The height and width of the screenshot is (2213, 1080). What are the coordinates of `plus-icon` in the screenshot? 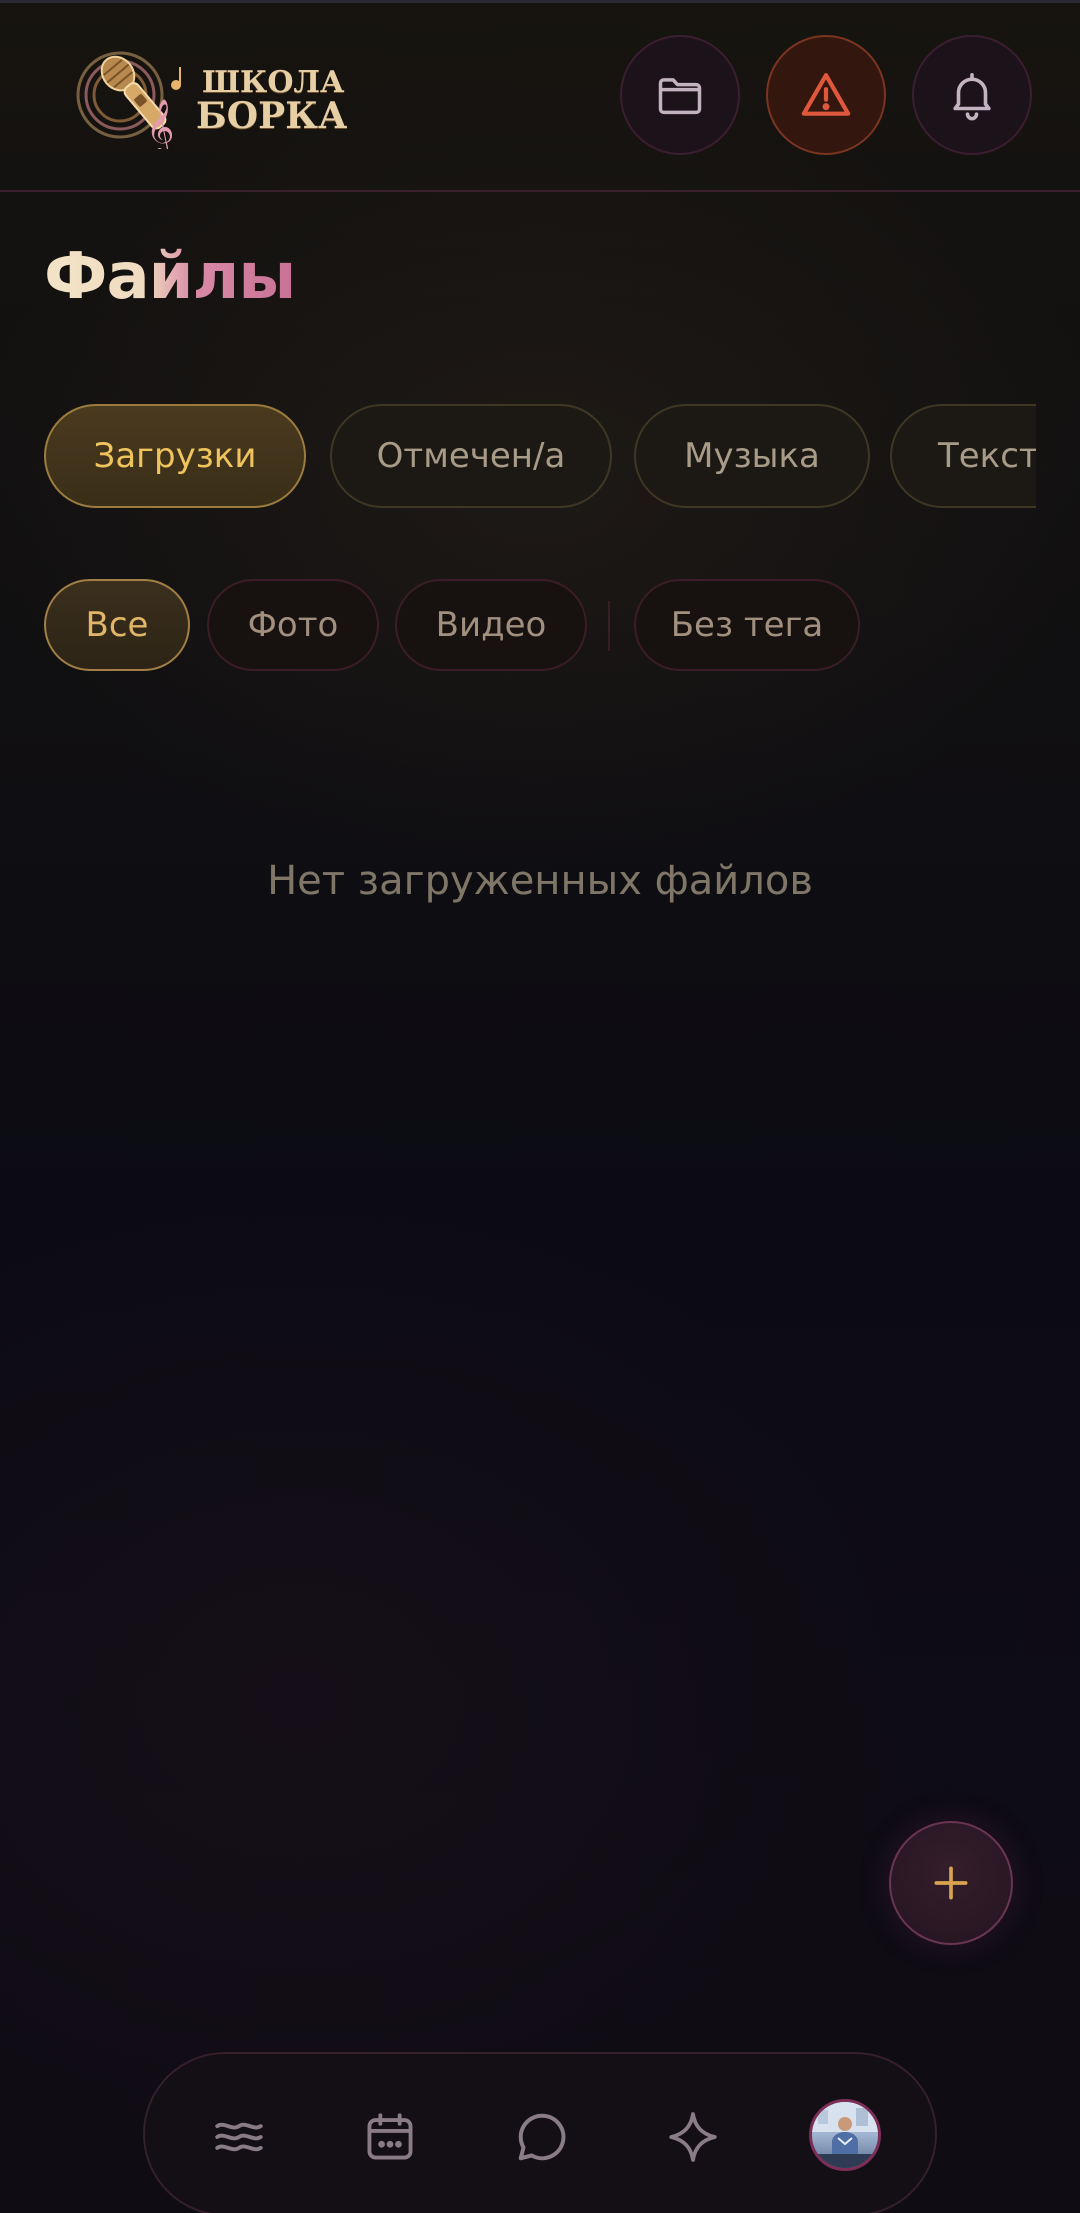 It's located at (951, 1883).